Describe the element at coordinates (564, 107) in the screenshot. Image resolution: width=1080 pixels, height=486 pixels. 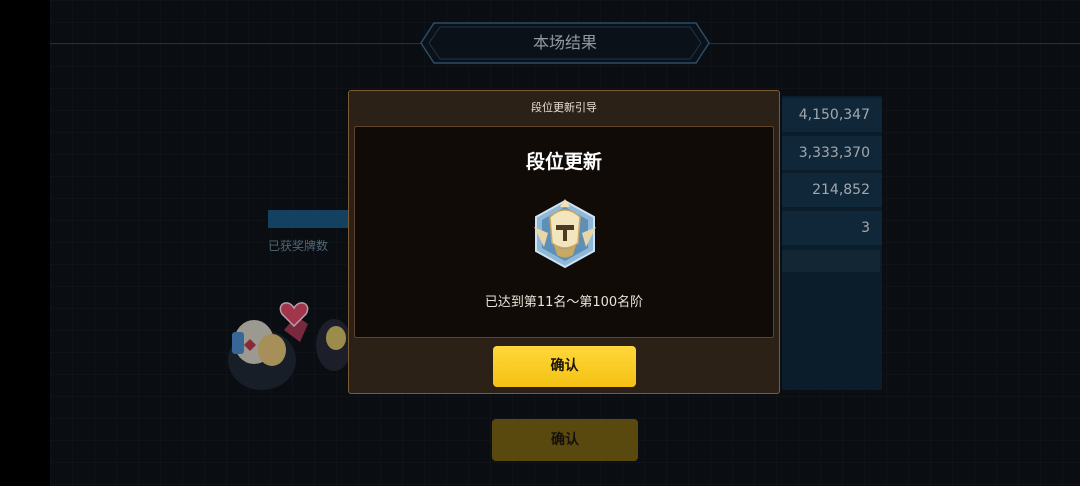
I see `dialog-title: 段位更新引导` at that location.